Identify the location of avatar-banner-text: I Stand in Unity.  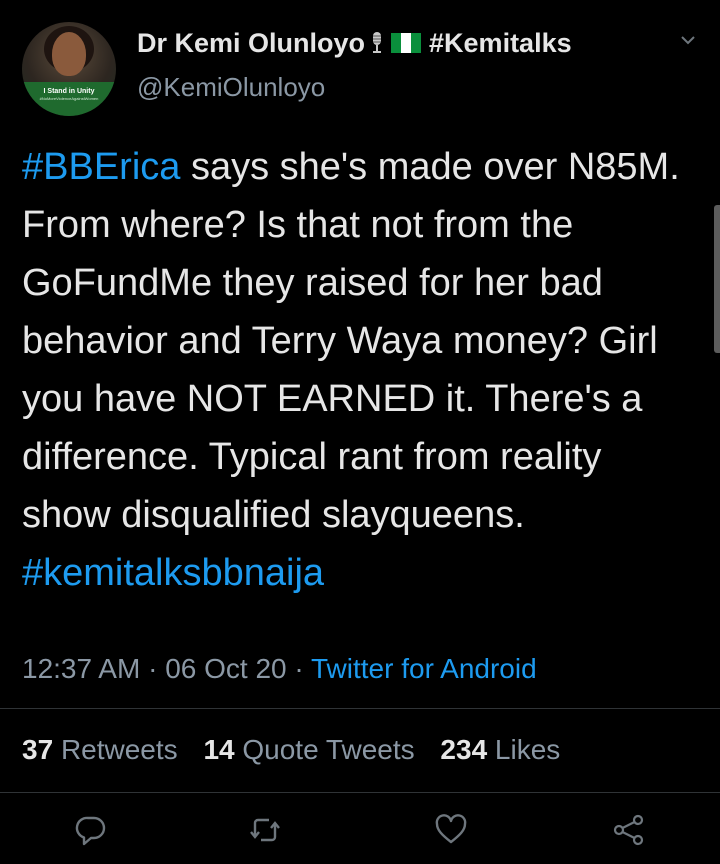
(69, 91).